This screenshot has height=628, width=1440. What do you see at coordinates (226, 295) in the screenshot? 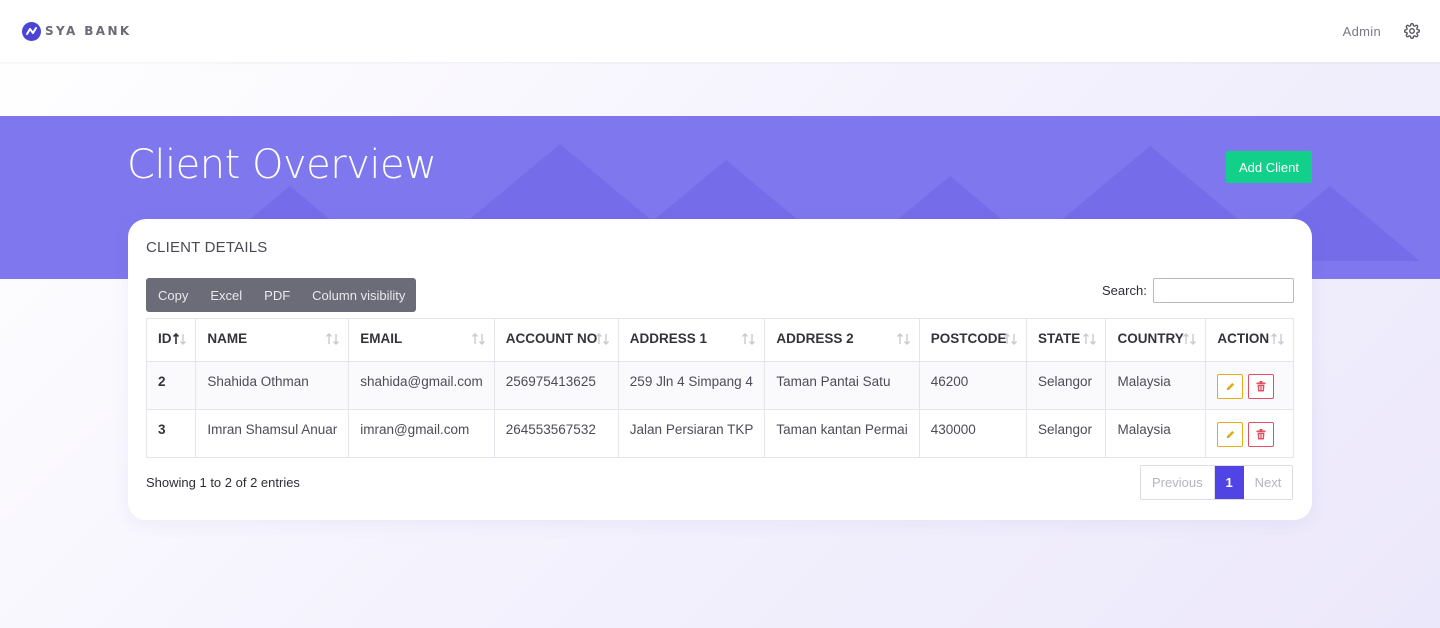
I see `excel-button: Excel` at bounding box center [226, 295].